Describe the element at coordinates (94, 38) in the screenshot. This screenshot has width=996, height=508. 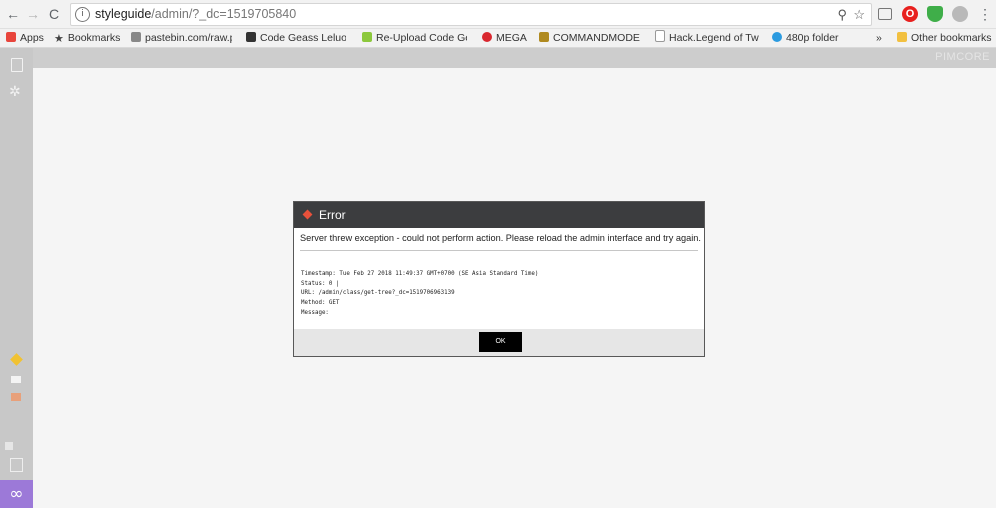
I see `bookmark-label: Bookmarks` at that location.